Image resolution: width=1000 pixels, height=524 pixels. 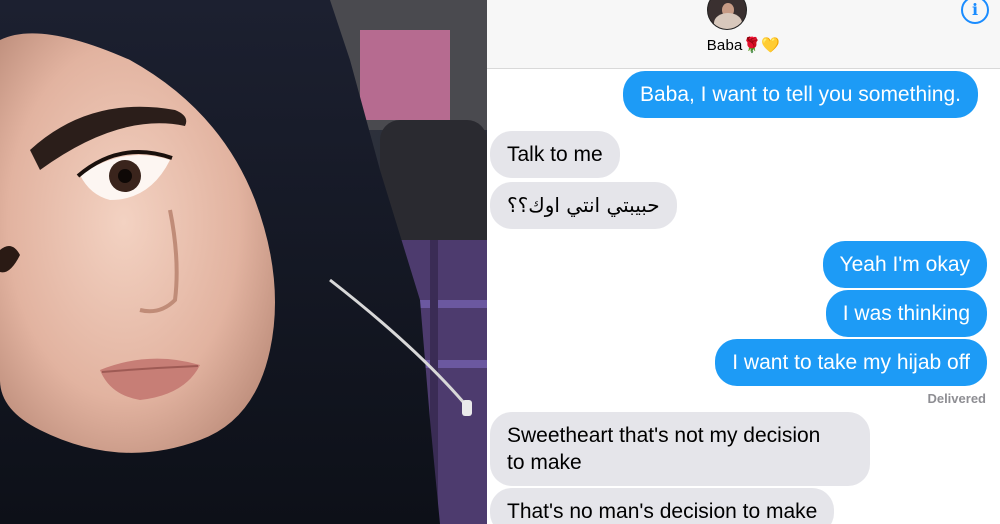 What do you see at coordinates (906, 313) in the screenshot?
I see `message-bubble-outgoing: I was thinking` at bounding box center [906, 313].